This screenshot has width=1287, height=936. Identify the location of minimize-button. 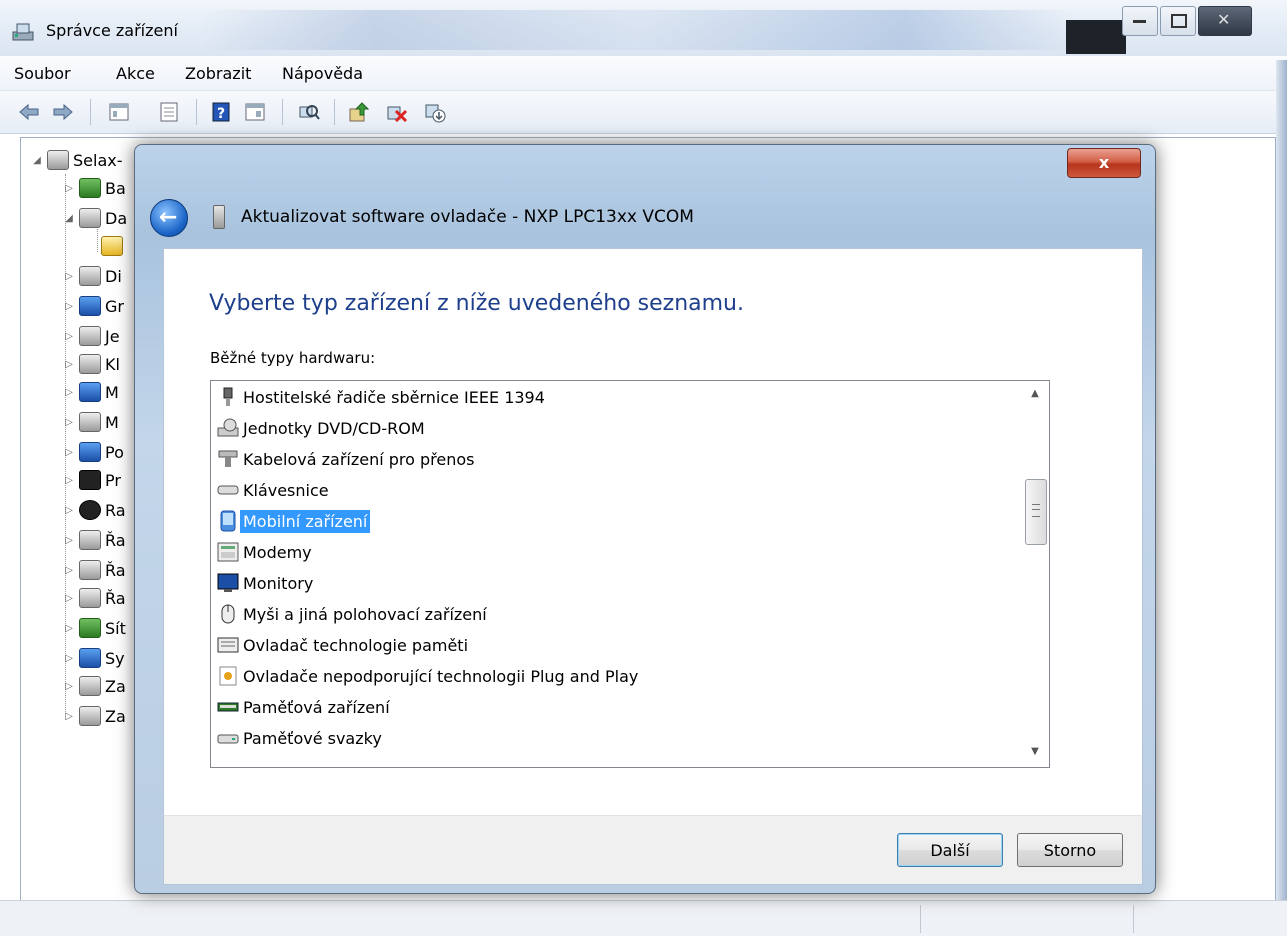
(1140, 21).